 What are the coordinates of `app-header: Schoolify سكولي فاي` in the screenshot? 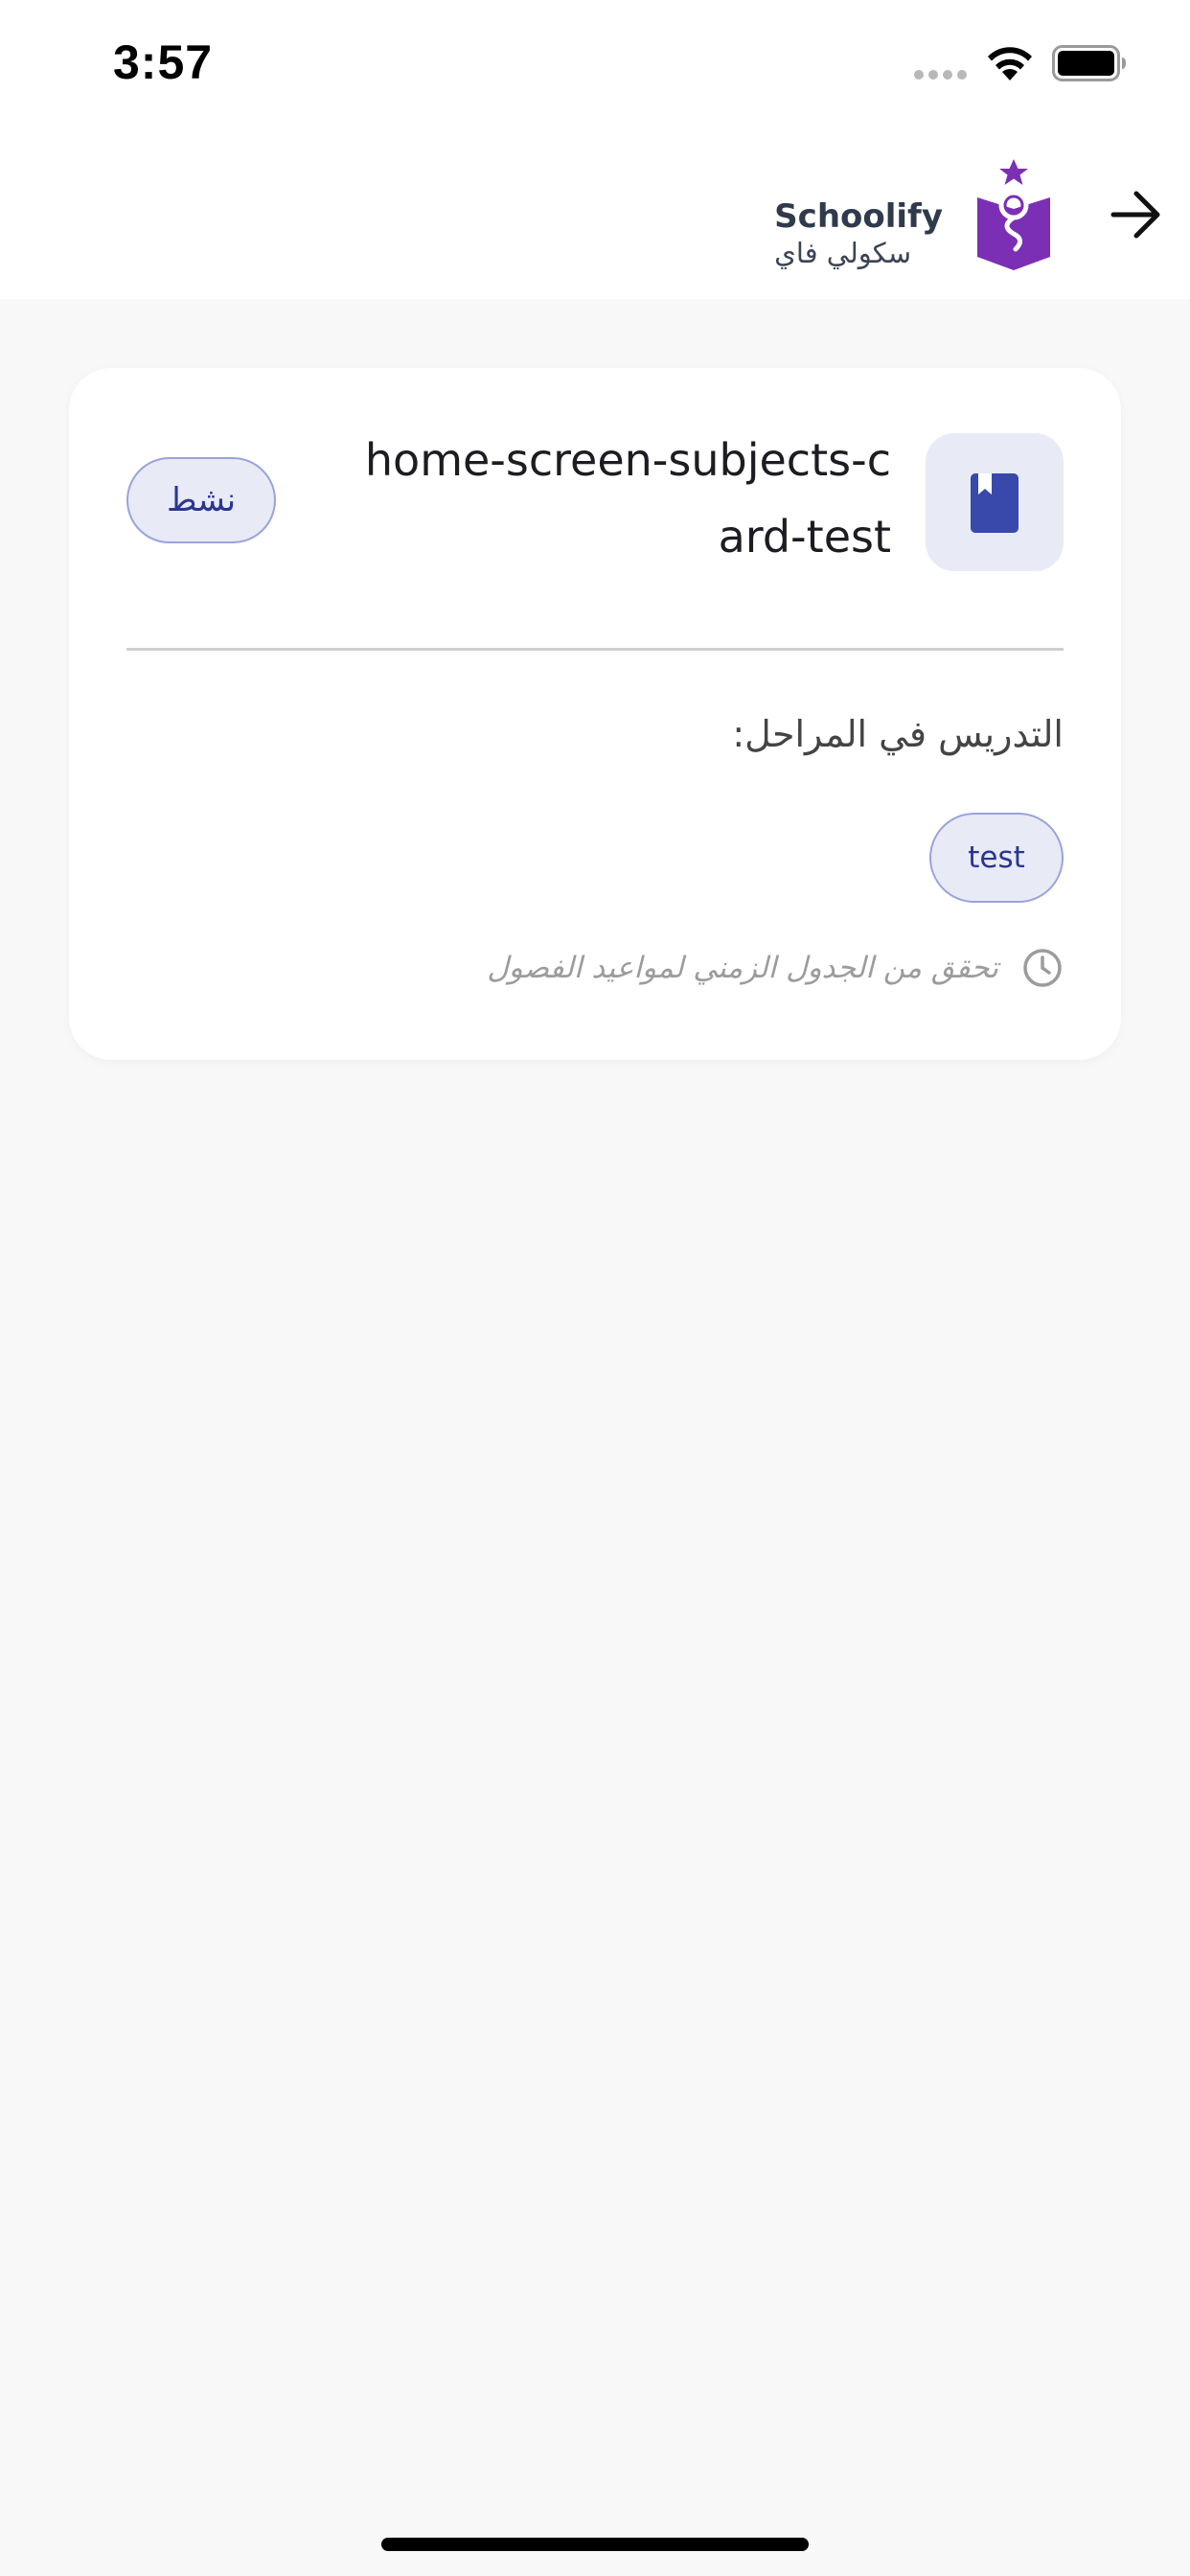 It's located at (595, 213).